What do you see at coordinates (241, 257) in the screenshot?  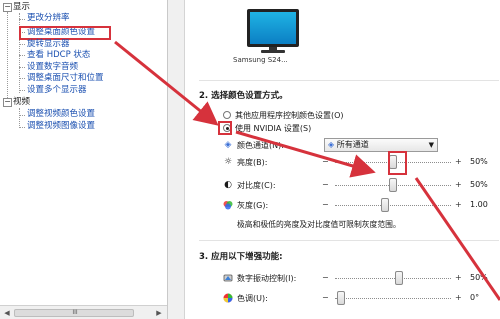 I see `section-3-title: 3. 应用以下增强功能:` at bounding box center [241, 257].